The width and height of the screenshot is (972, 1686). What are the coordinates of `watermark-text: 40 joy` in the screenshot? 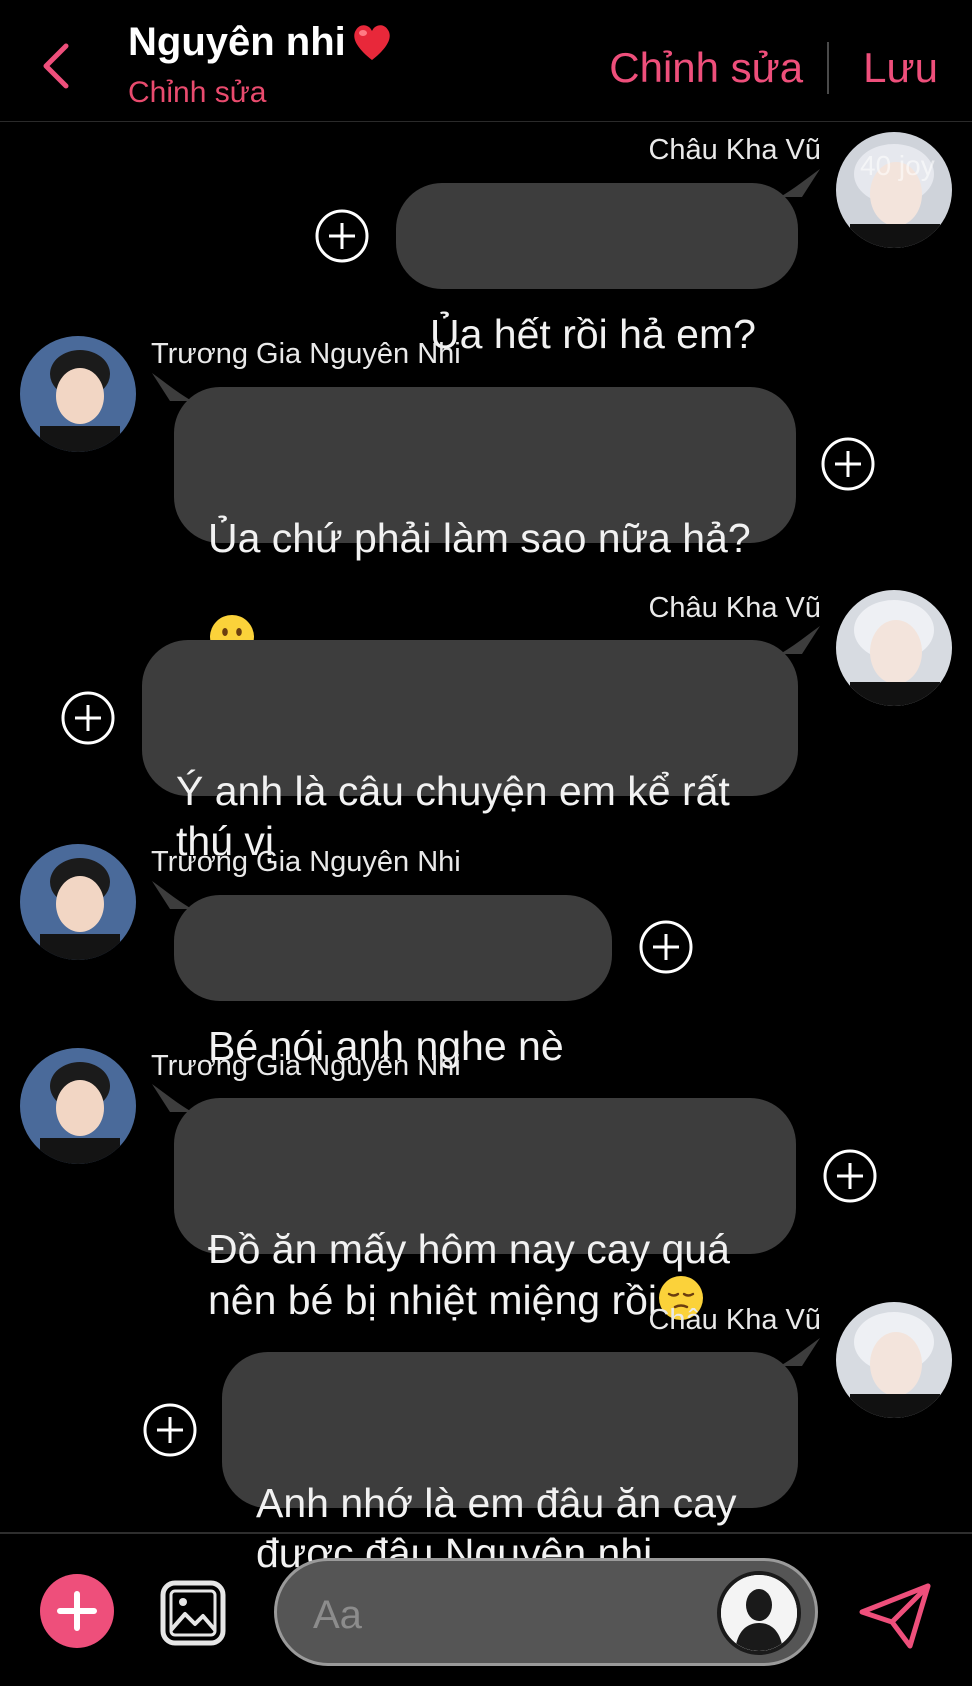 It's located at (897, 165).